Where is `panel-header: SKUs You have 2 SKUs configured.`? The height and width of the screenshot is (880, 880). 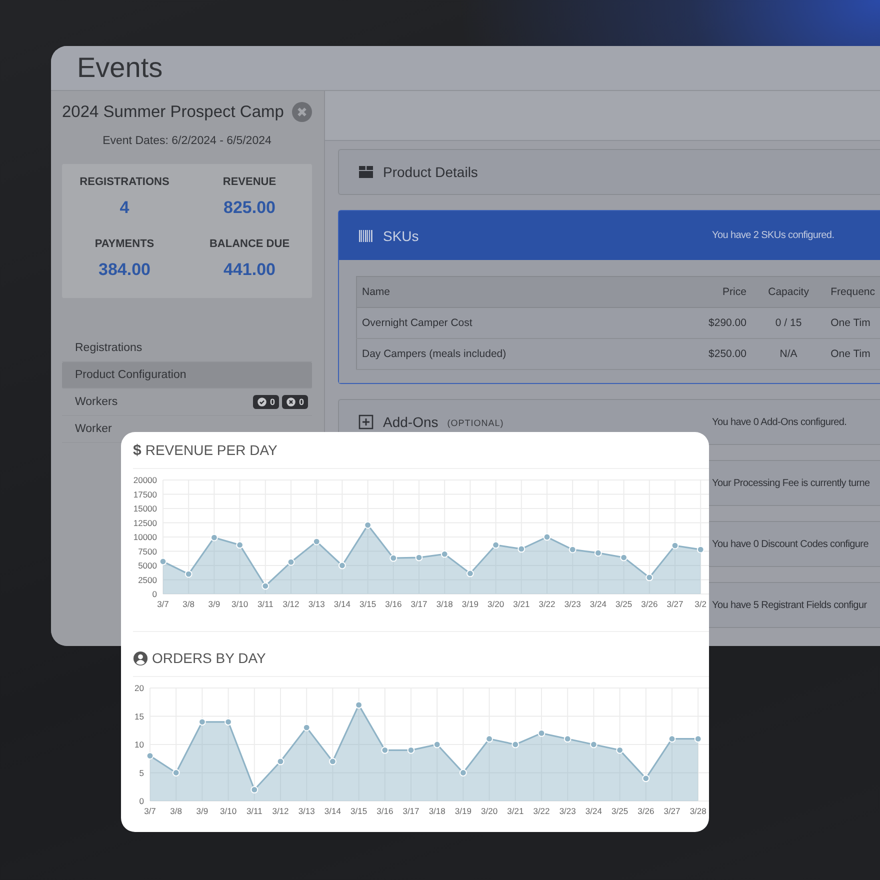
panel-header: SKUs You have 2 SKUs configured. is located at coordinates (609, 235).